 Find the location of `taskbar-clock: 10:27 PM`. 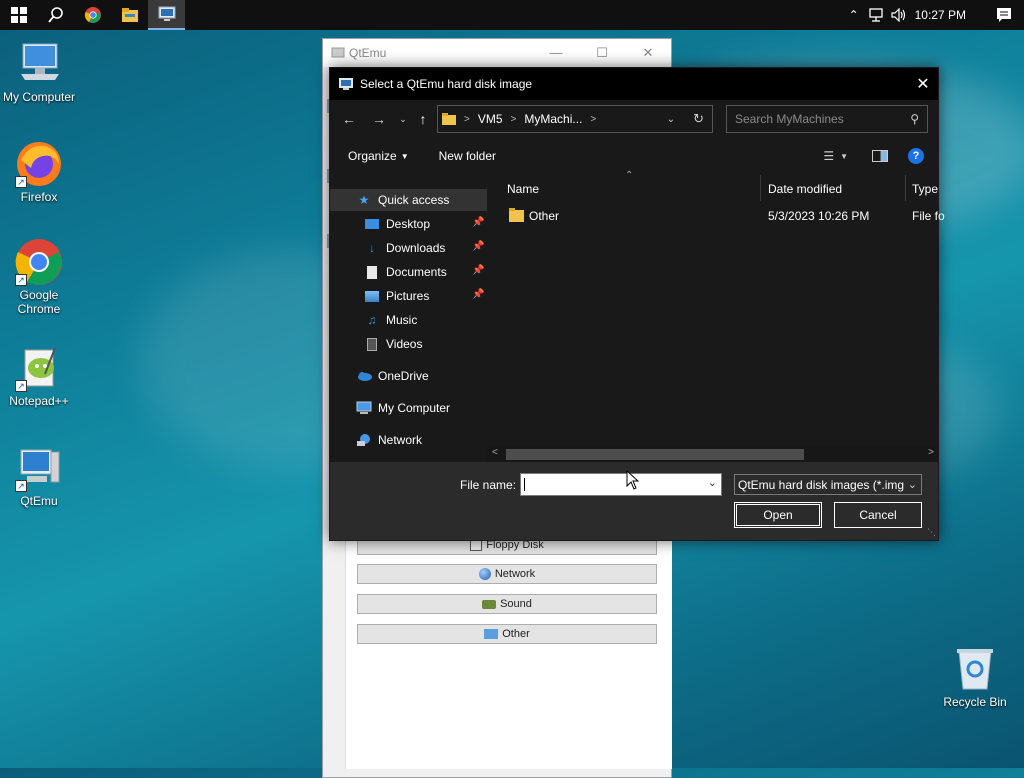

taskbar-clock: 10:27 PM is located at coordinates (946, 15).